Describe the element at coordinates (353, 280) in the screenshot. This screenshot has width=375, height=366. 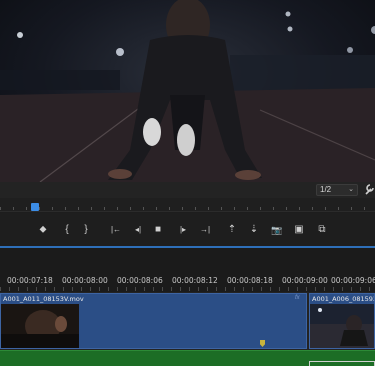
I see `timecode-label: 00:00:09:06` at that location.